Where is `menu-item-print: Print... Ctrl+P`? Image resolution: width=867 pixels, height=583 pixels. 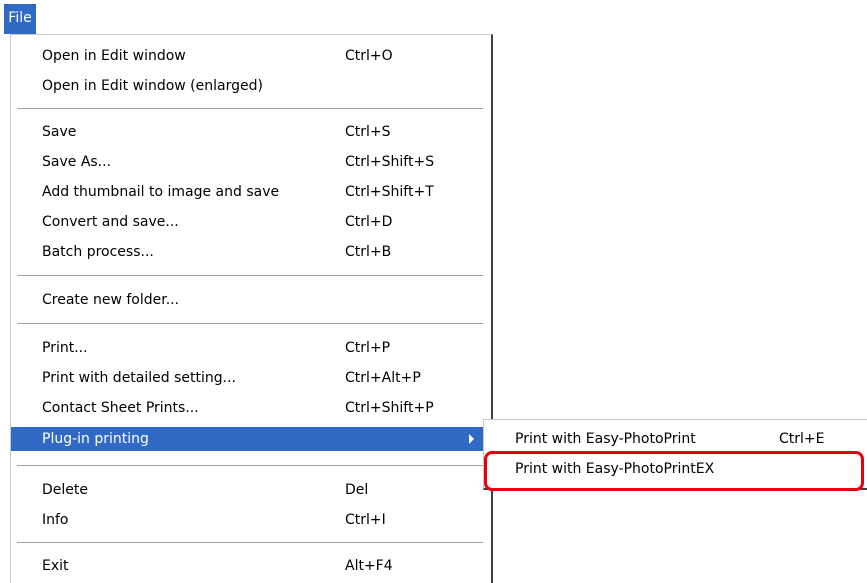
menu-item-print: Print... Ctrl+P is located at coordinates (250, 348).